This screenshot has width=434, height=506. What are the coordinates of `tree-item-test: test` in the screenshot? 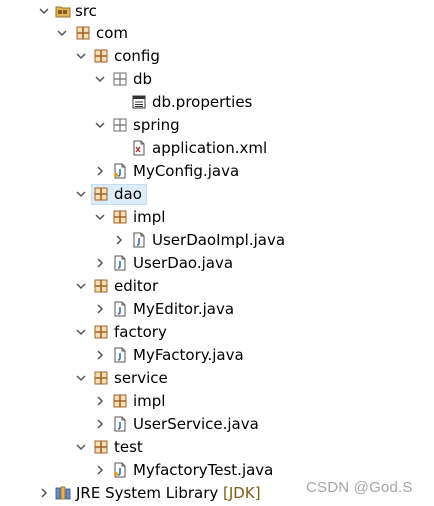 It's located at (217, 447).